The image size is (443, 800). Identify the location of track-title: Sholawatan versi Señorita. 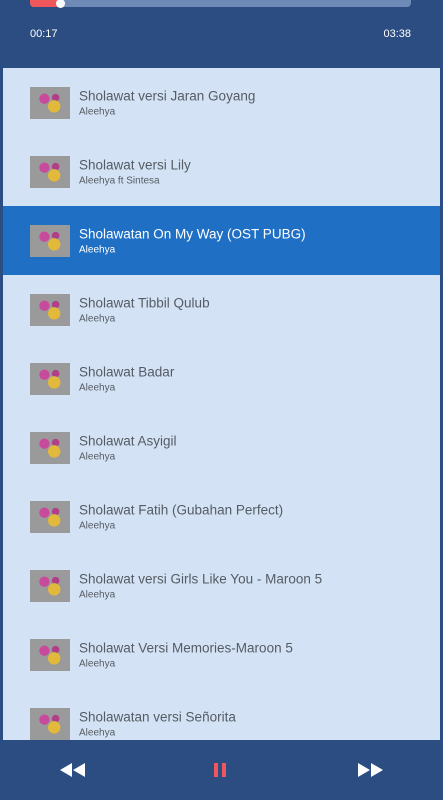
(157, 716).